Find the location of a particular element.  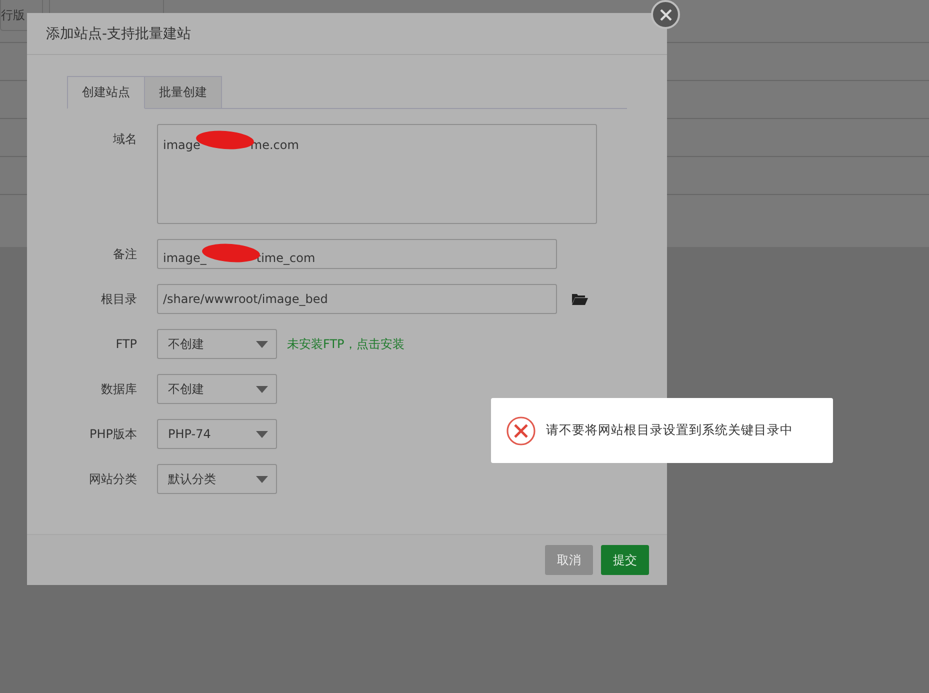

select-field: PHP-74 is located at coordinates (217, 434).